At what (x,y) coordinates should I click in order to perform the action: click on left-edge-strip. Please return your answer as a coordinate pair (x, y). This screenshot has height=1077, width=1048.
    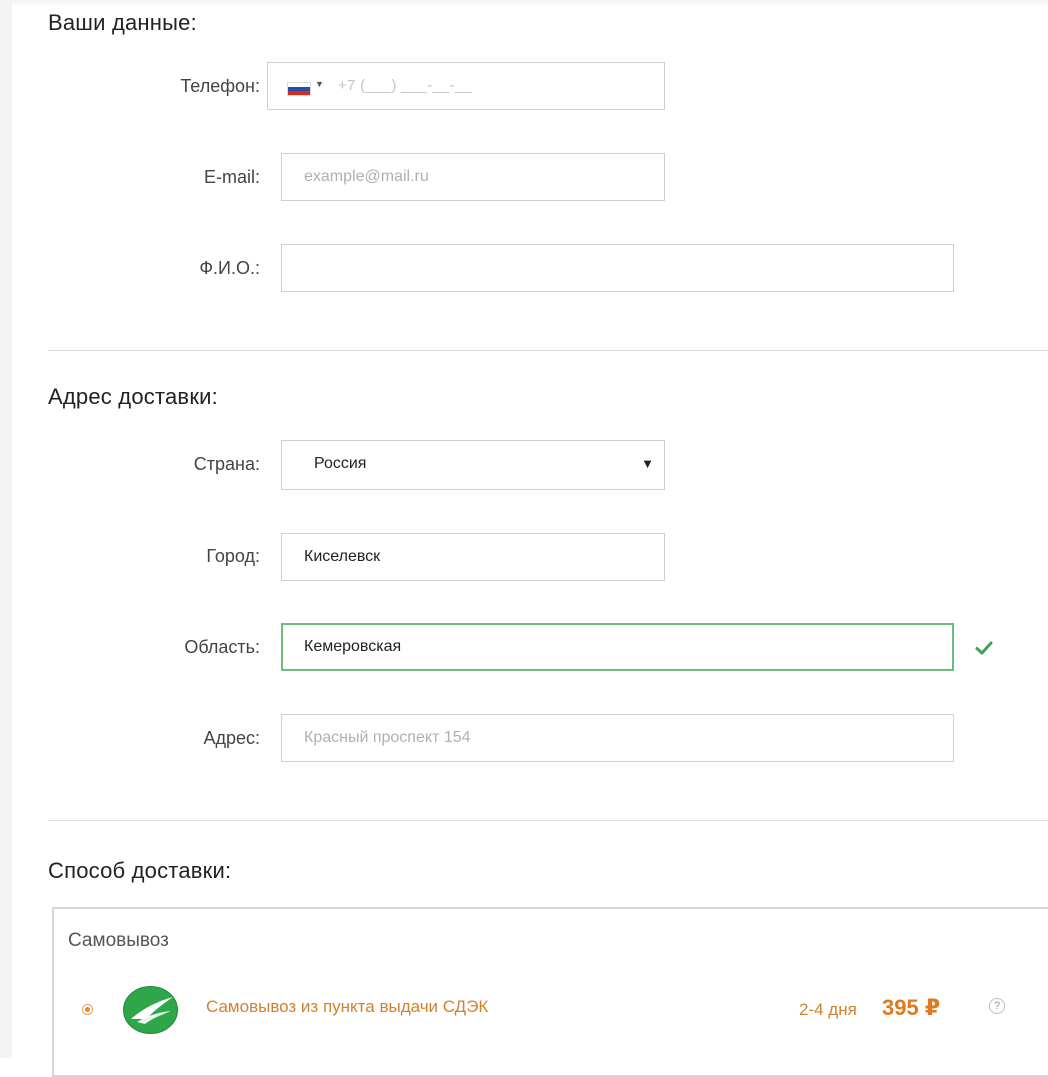
    Looking at the image, I should click on (6, 529).